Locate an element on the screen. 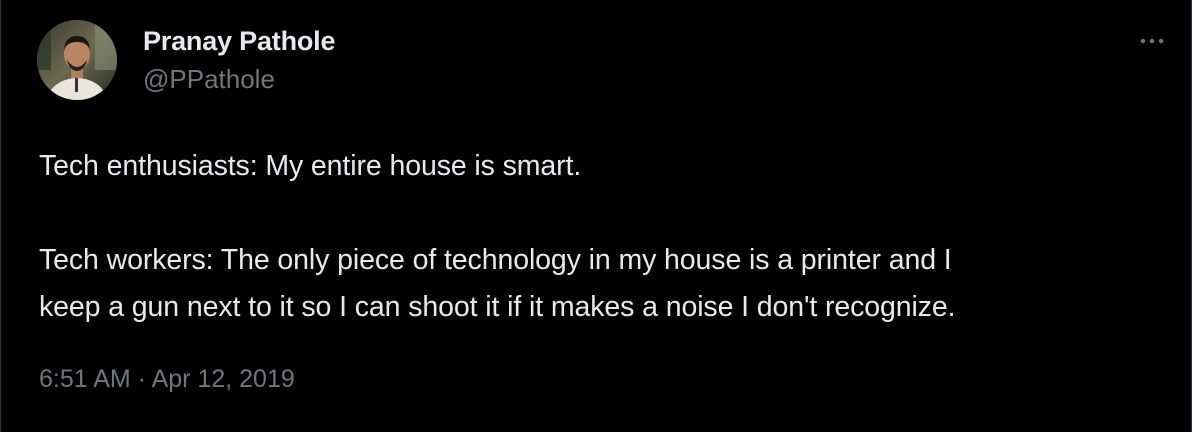 The height and width of the screenshot is (432, 1192). avatar is located at coordinates (77, 60).